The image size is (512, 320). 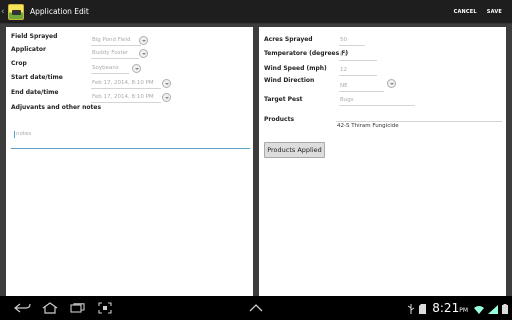 What do you see at coordinates (34, 36) in the screenshot?
I see `field-sprayed-label: Field Sprayed` at bounding box center [34, 36].